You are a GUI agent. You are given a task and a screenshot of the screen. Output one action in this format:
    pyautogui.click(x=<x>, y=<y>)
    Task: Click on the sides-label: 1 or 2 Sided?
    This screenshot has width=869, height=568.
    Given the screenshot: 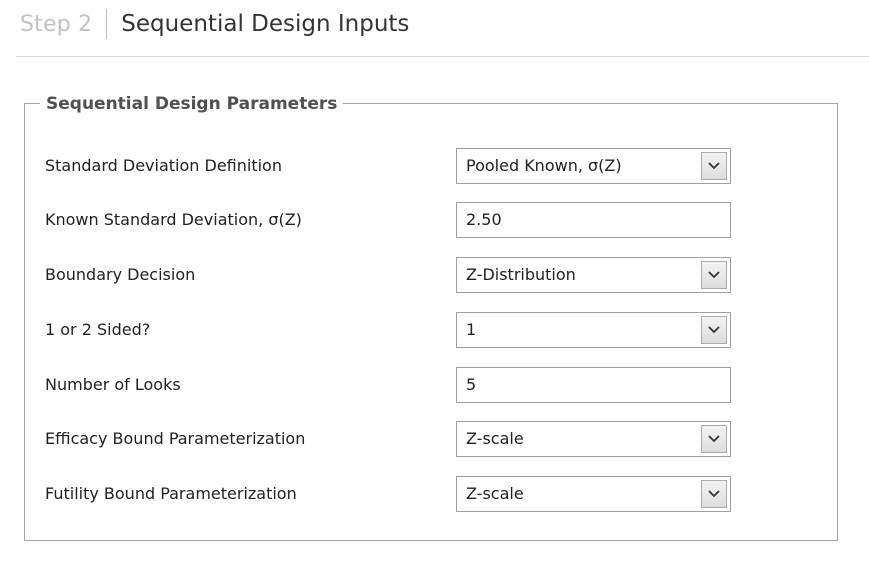 What is the action you would take?
    pyautogui.click(x=98, y=329)
    